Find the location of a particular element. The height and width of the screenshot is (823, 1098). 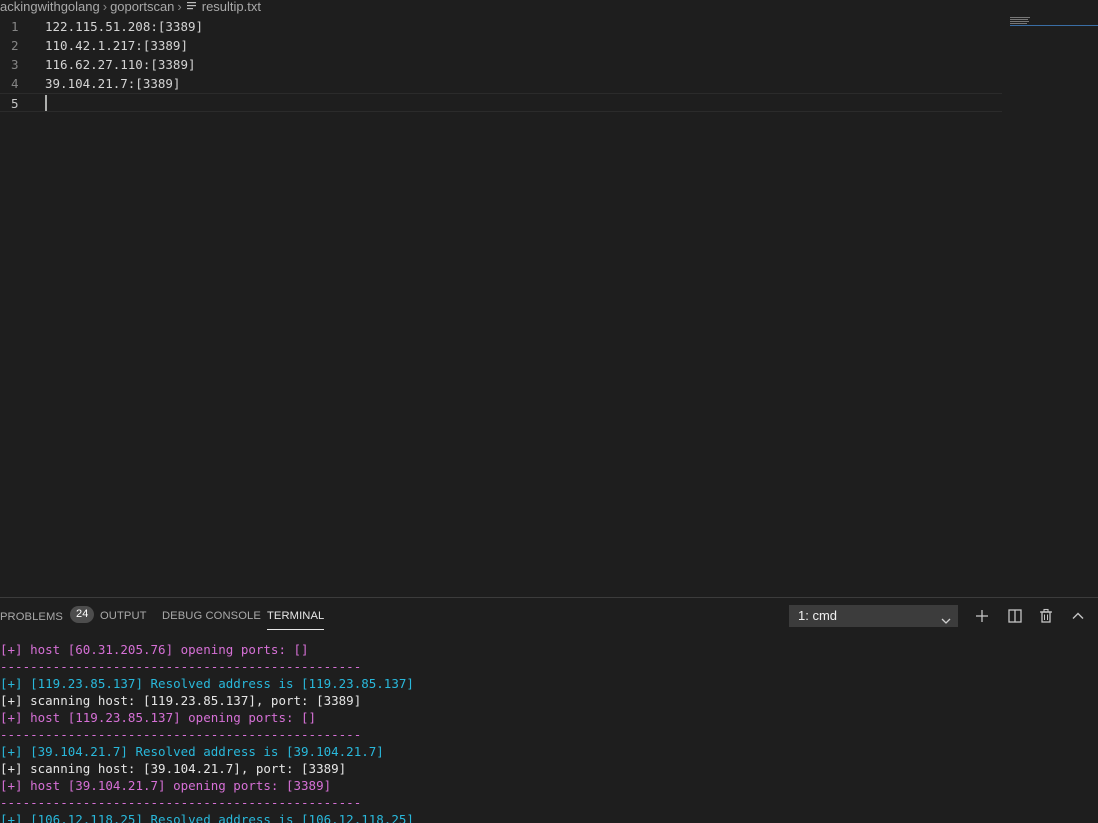

editor-line: 3 116.62.27.110:[3389] is located at coordinates (505, 64).